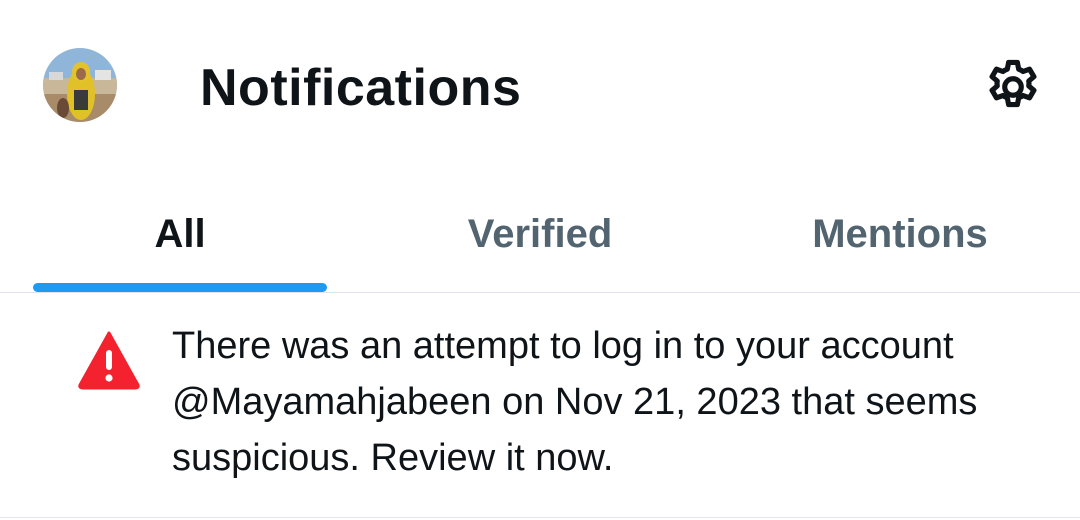  What do you see at coordinates (180, 234) in the screenshot?
I see `tab-all: All` at bounding box center [180, 234].